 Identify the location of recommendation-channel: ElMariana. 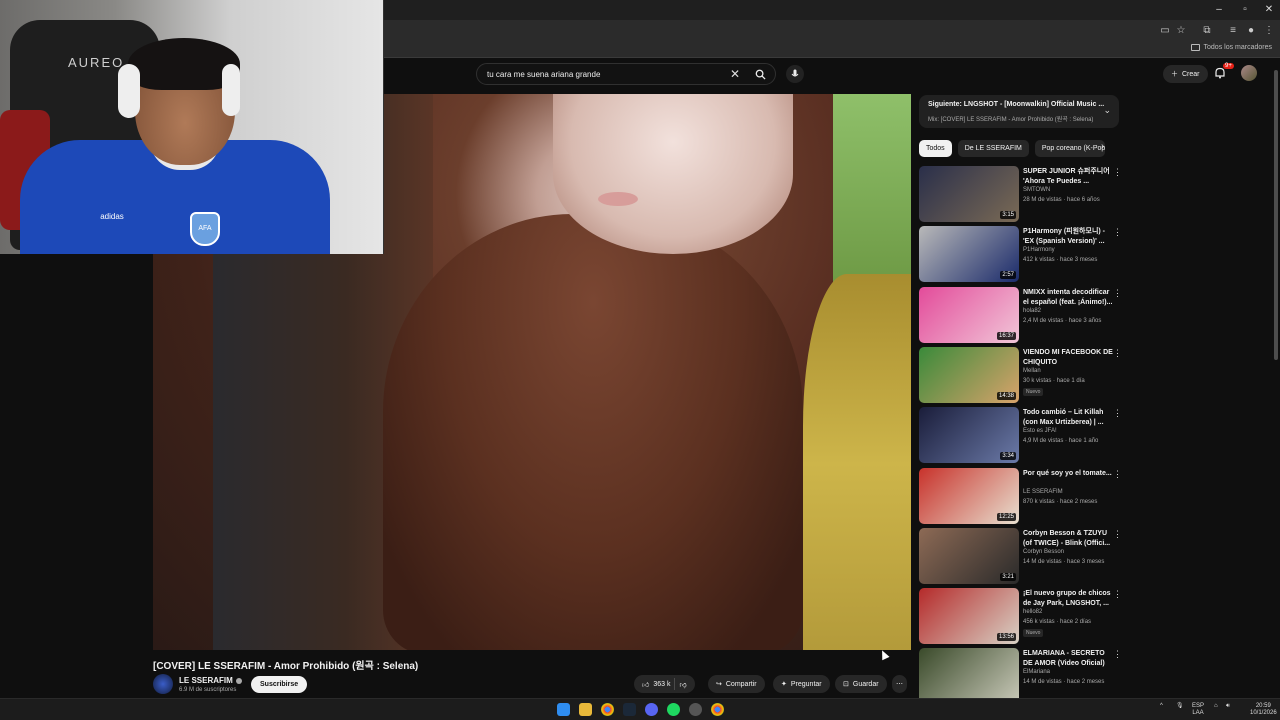
(1036, 672).